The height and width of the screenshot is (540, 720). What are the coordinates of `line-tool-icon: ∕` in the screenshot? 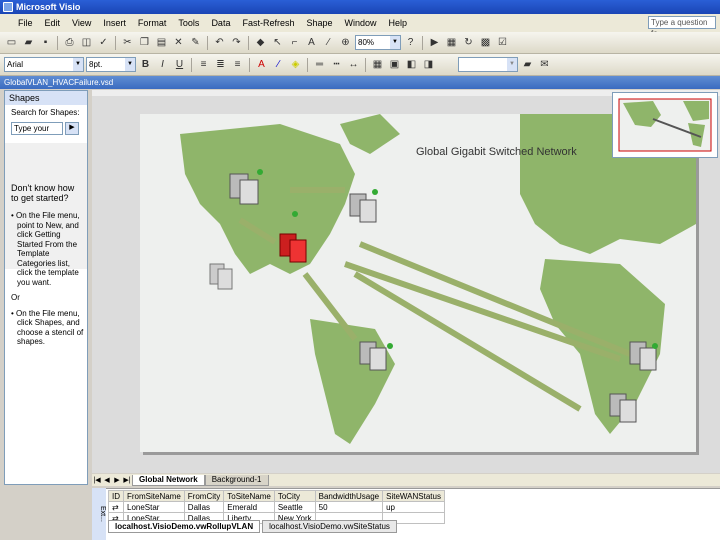 It's located at (328, 42).